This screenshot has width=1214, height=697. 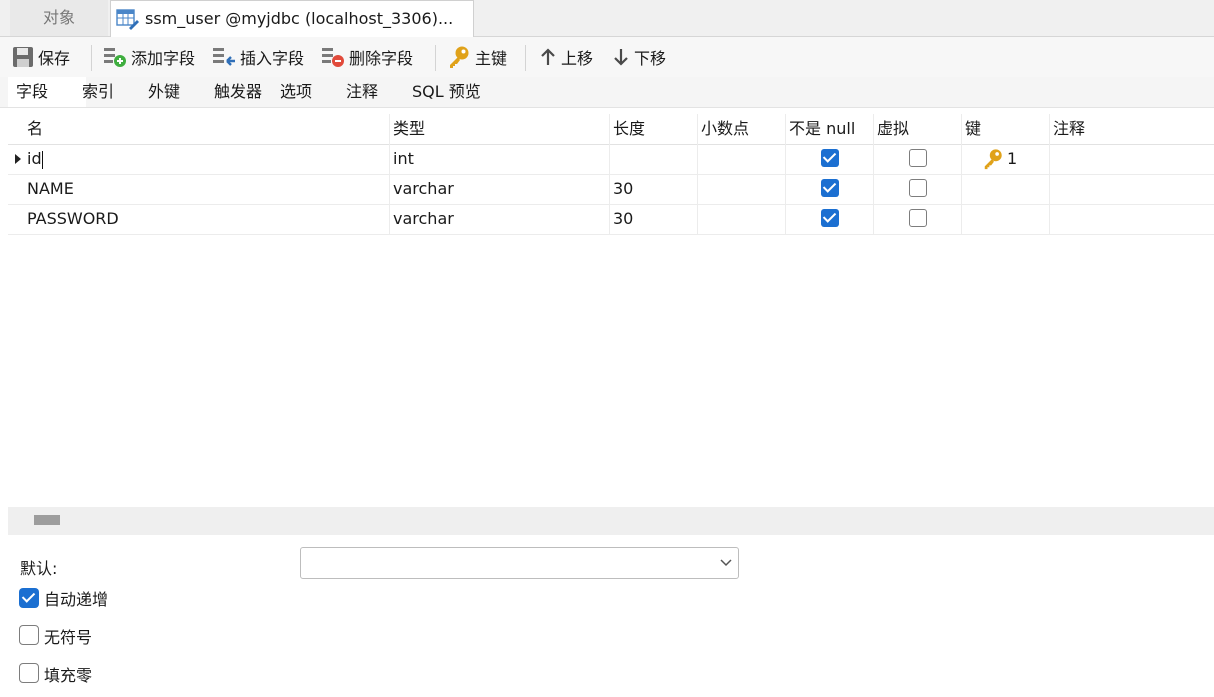 What do you see at coordinates (1132, 129) in the screenshot?
I see `column-header-comment: 注释` at bounding box center [1132, 129].